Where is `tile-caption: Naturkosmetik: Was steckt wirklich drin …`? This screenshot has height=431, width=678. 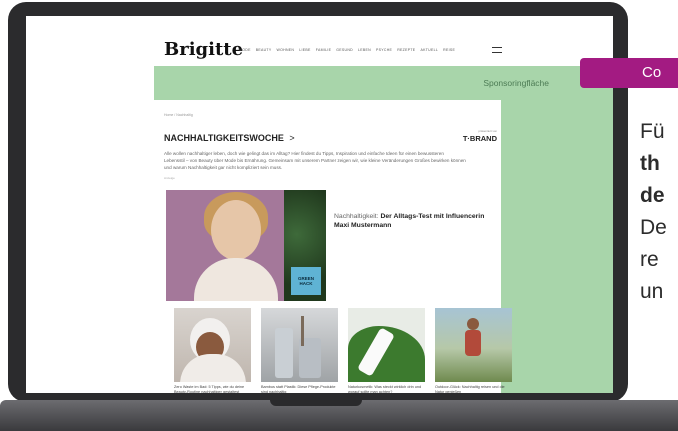
tile-caption: Naturkosmetik: Was steckt wirklich drin … is located at coordinates (385, 389).